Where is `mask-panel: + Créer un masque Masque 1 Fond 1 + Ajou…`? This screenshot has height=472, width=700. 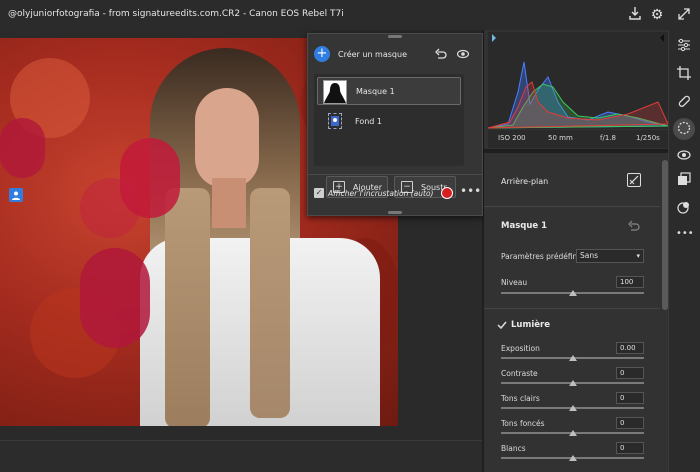
mask-panel: + Créer un masque Masque 1 Fond 1 + Ajou… is located at coordinates (395, 124).